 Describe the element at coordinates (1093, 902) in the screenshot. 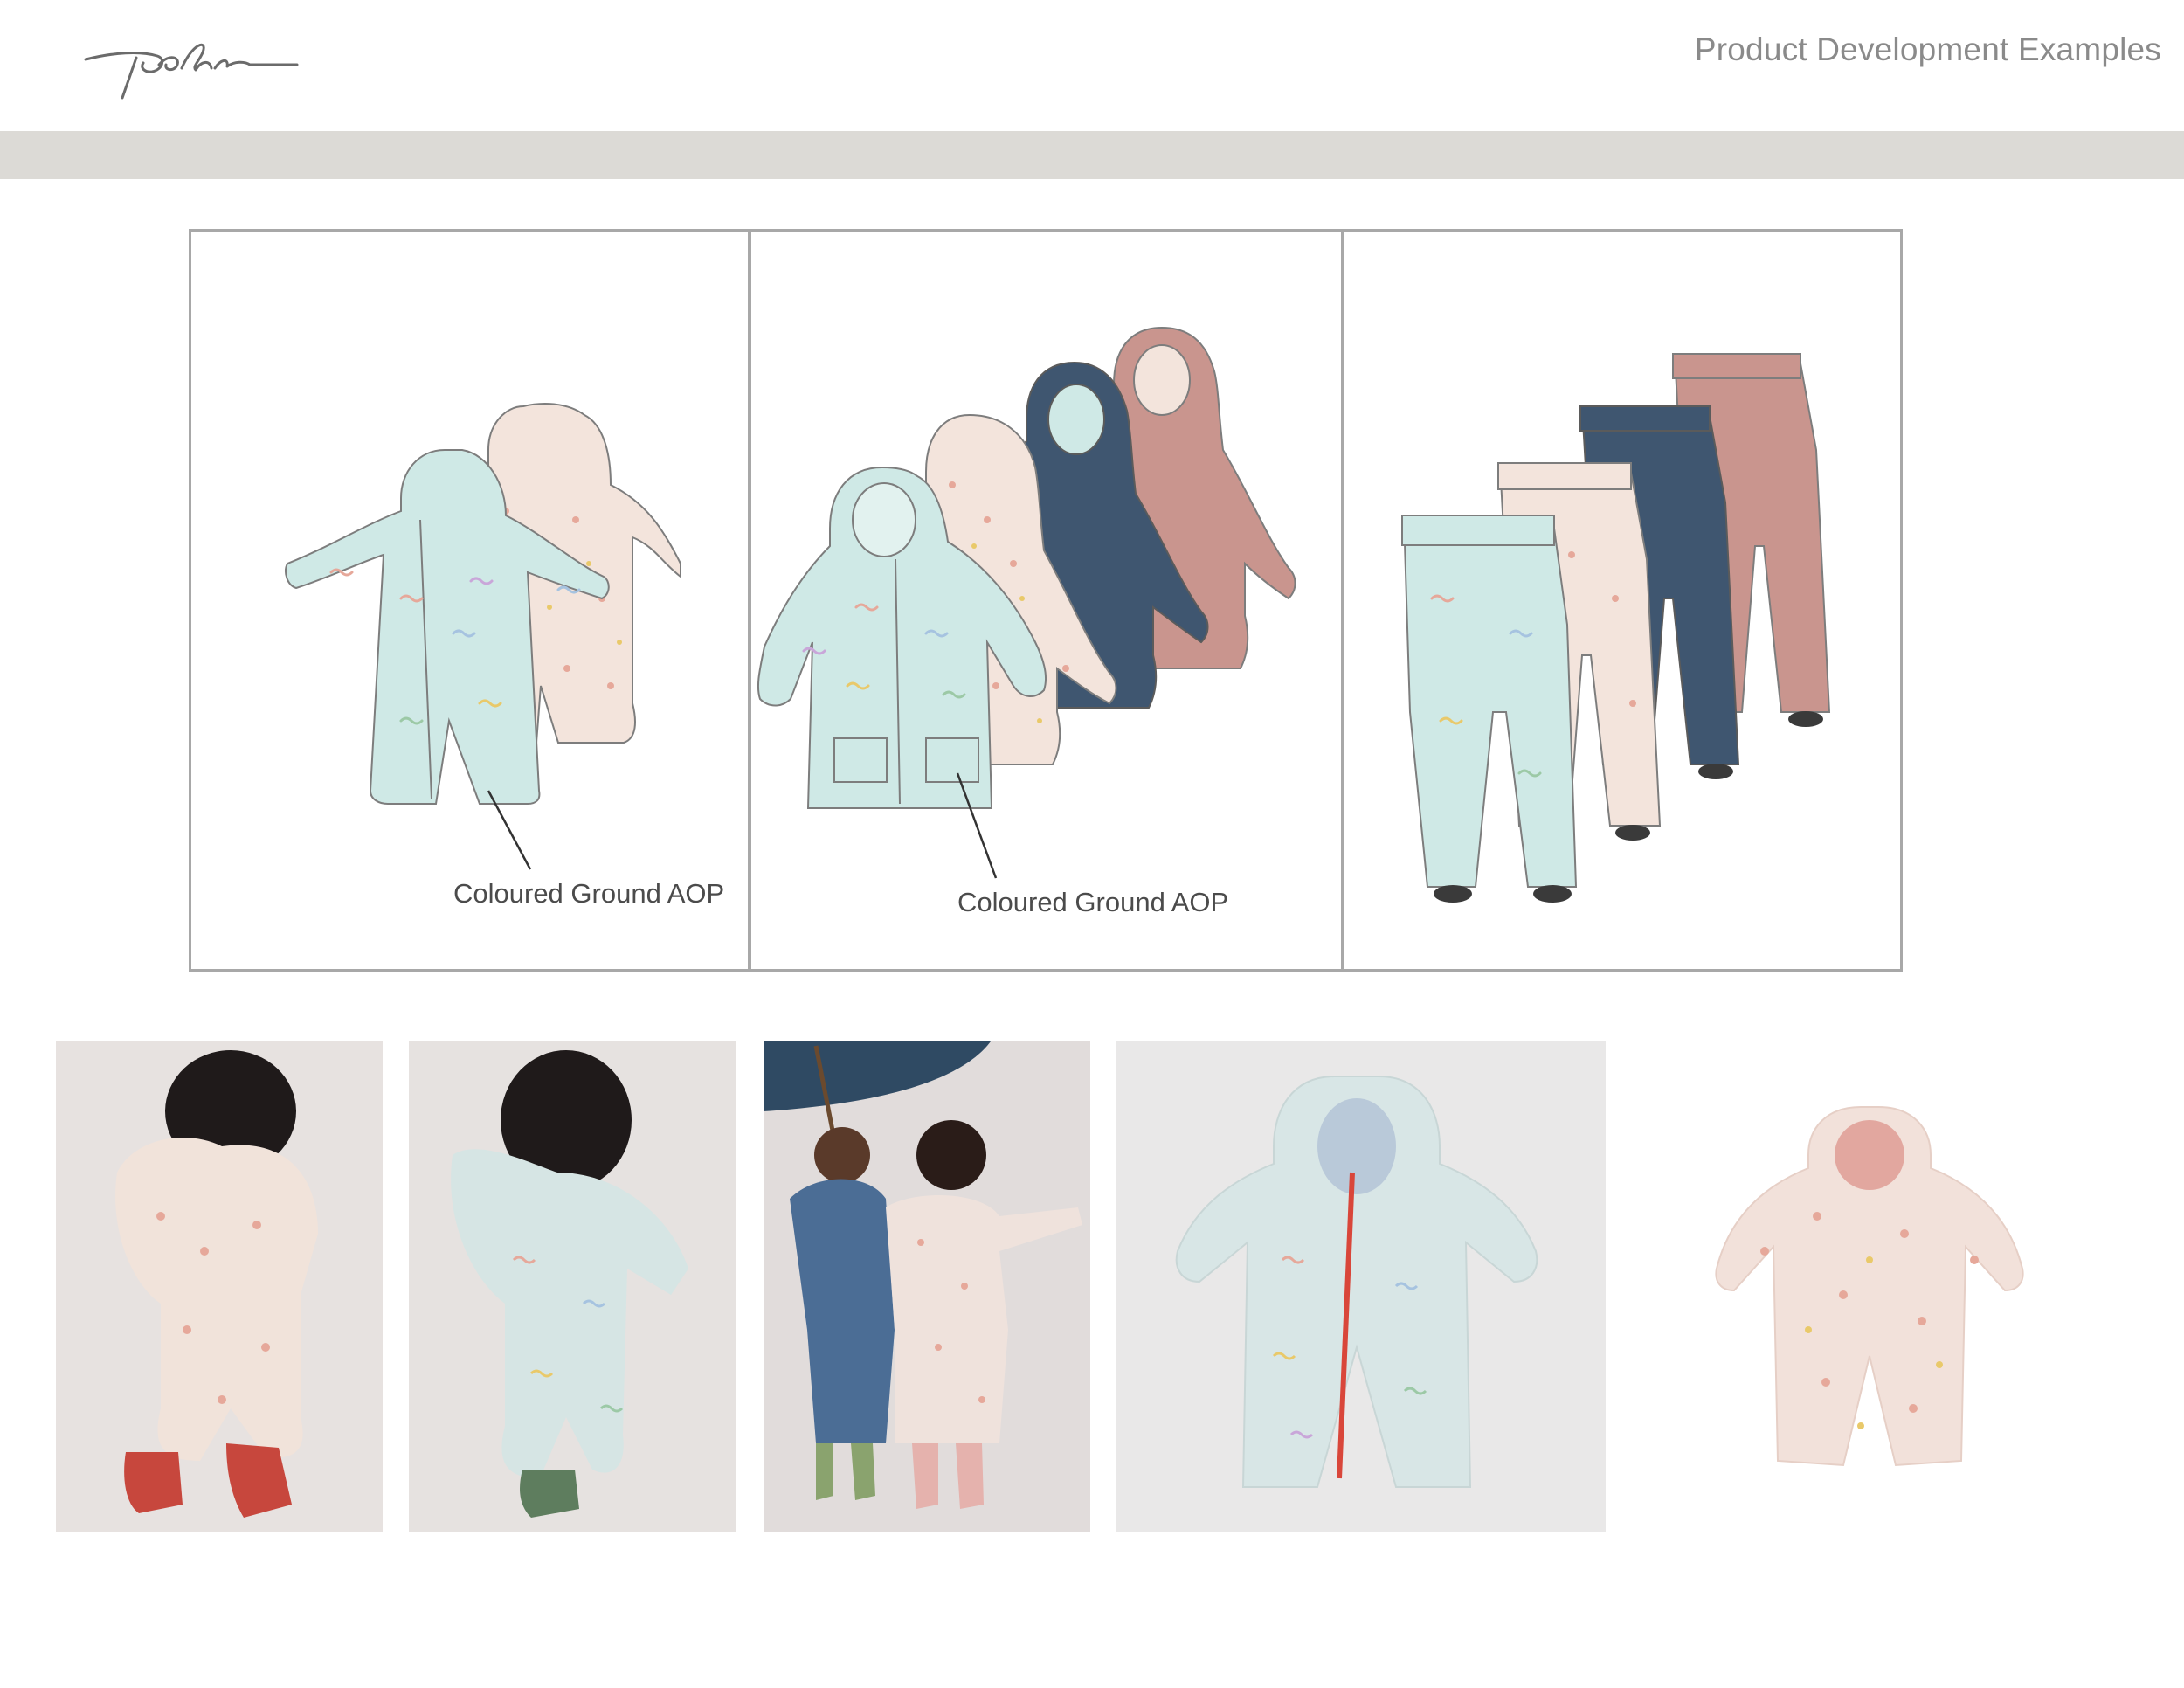

I see `jacket-callout: Coloured Ground AOP` at that location.